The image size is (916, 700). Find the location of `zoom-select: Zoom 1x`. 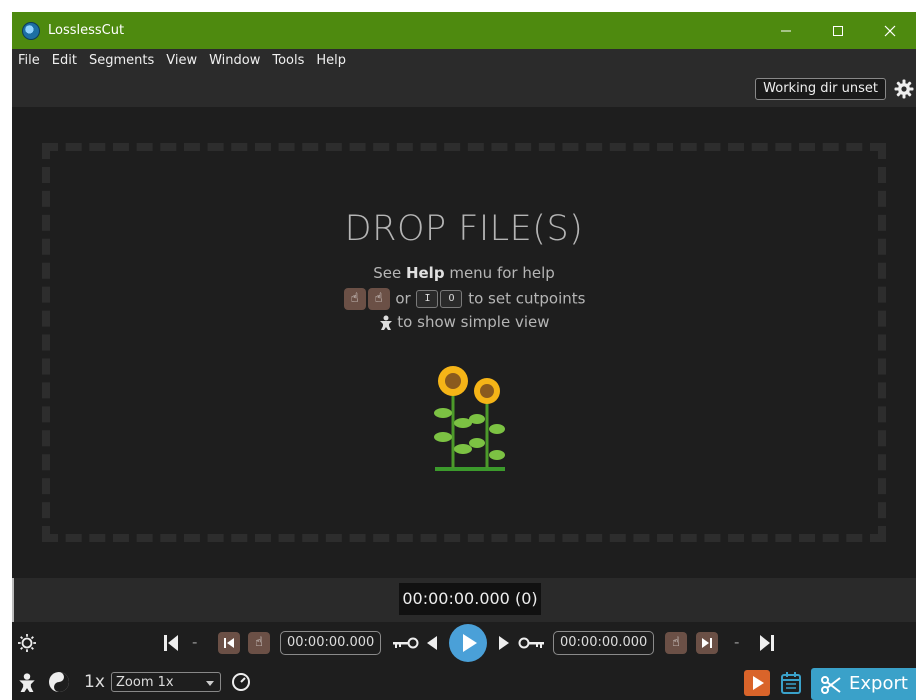

zoom-select: Zoom 1x is located at coordinates (166, 682).